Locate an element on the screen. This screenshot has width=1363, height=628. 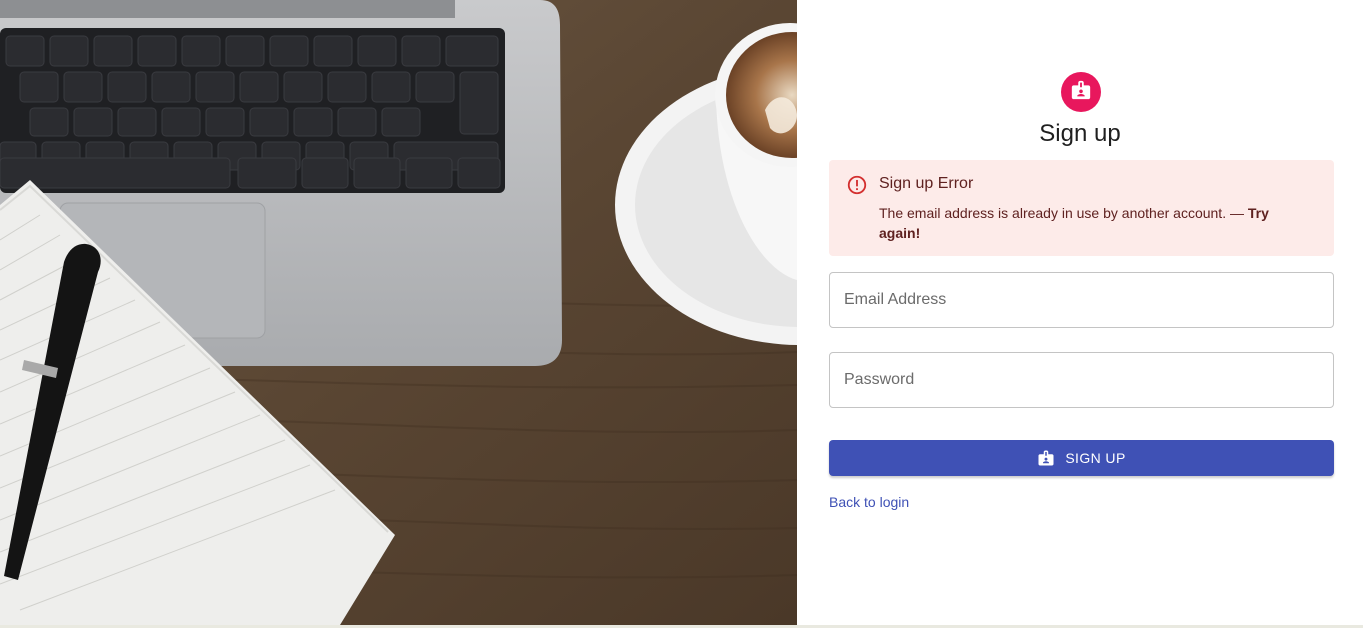
avatar is located at coordinates (1081, 92).